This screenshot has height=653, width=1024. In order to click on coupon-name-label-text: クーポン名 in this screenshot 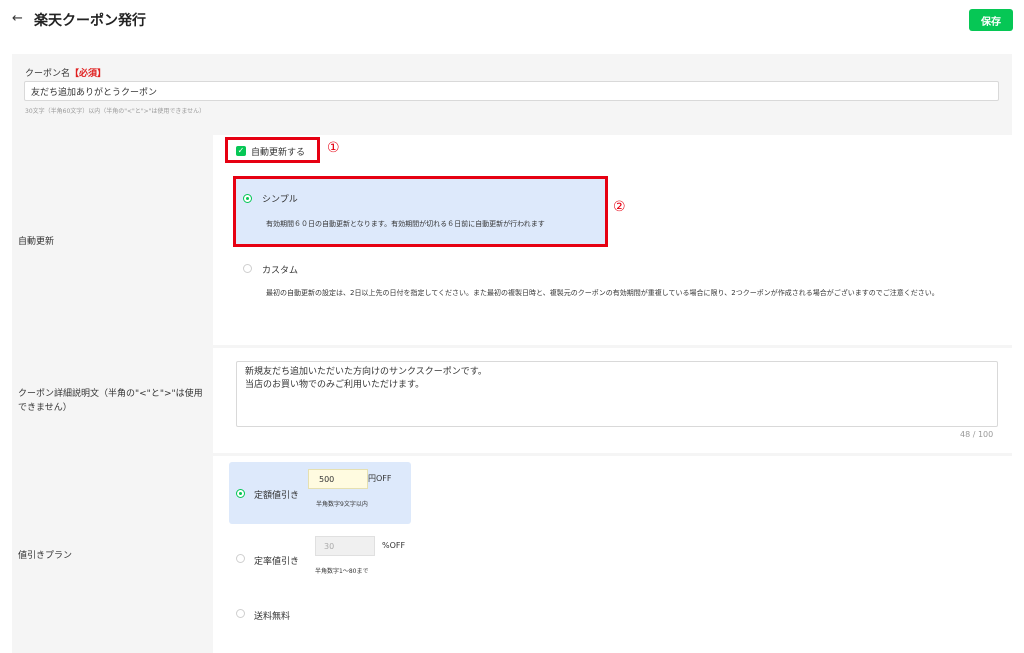, I will do `click(48, 74)`.